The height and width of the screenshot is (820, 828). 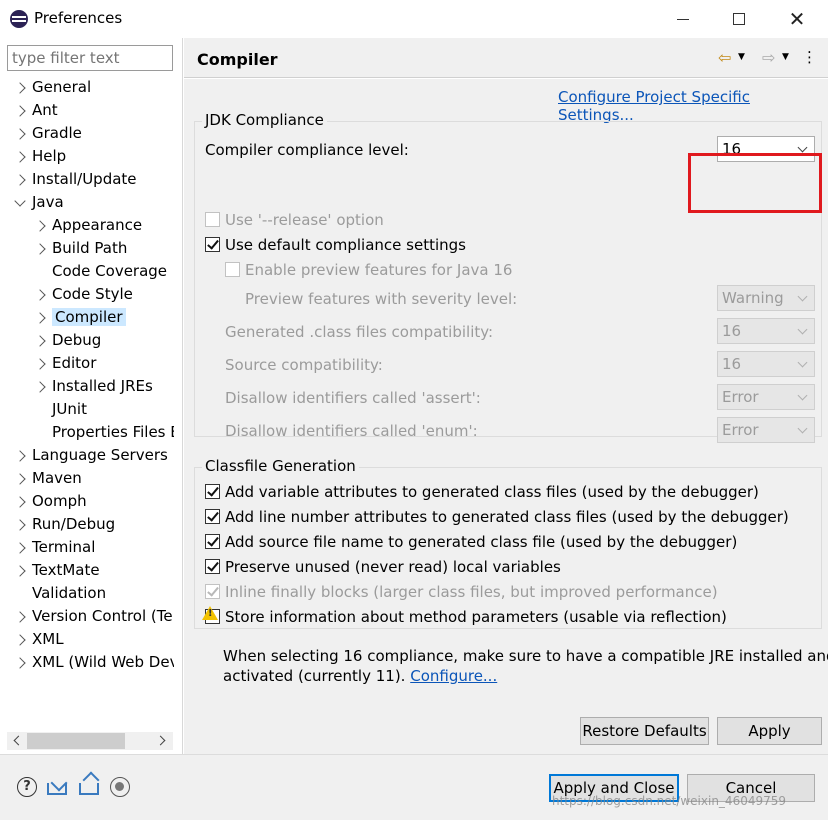 What do you see at coordinates (210, 613) in the screenshot?
I see `warning-icon` at bounding box center [210, 613].